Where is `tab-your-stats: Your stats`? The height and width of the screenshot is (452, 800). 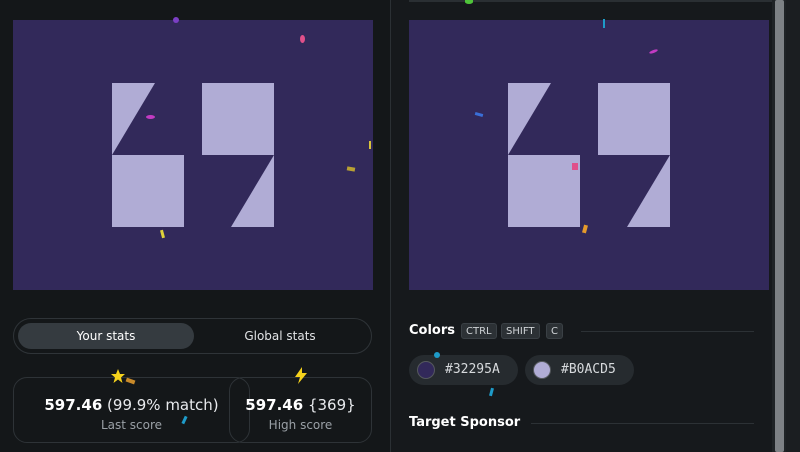
tab-your-stats: Your stats is located at coordinates (106, 336).